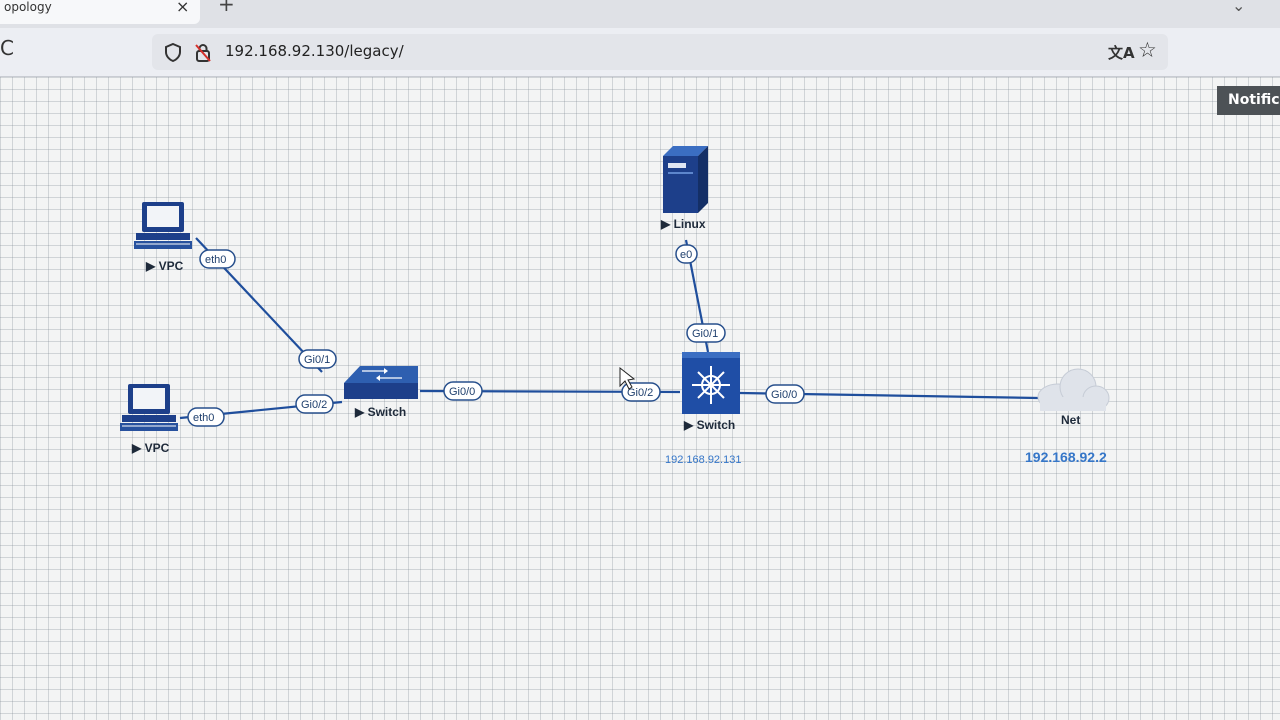 The height and width of the screenshot is (720, 1280). Describe the element at coordinates (381, 382) in the screenshot. I see `switch-icon` at that location.